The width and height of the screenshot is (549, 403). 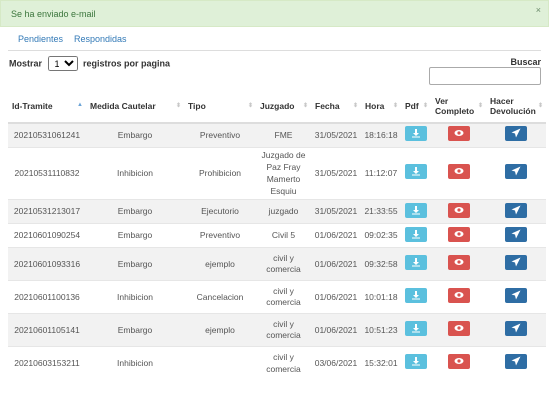 I want to click on alert-message: Se ha enviado e-mail, so click(x=53, y=14).